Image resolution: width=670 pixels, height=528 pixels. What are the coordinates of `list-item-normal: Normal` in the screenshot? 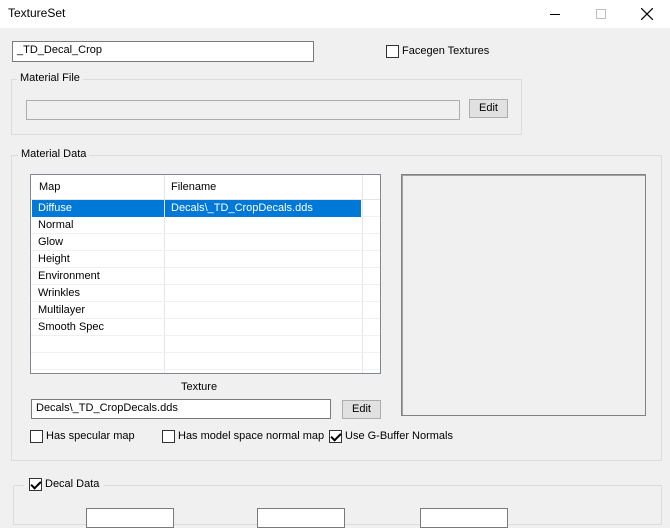 It's located at (205, 225).